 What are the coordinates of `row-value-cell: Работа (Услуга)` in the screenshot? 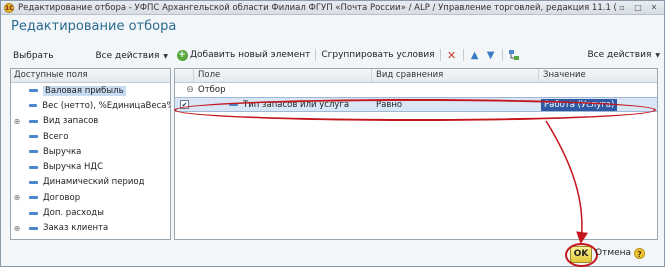 It's located at (598, 104).